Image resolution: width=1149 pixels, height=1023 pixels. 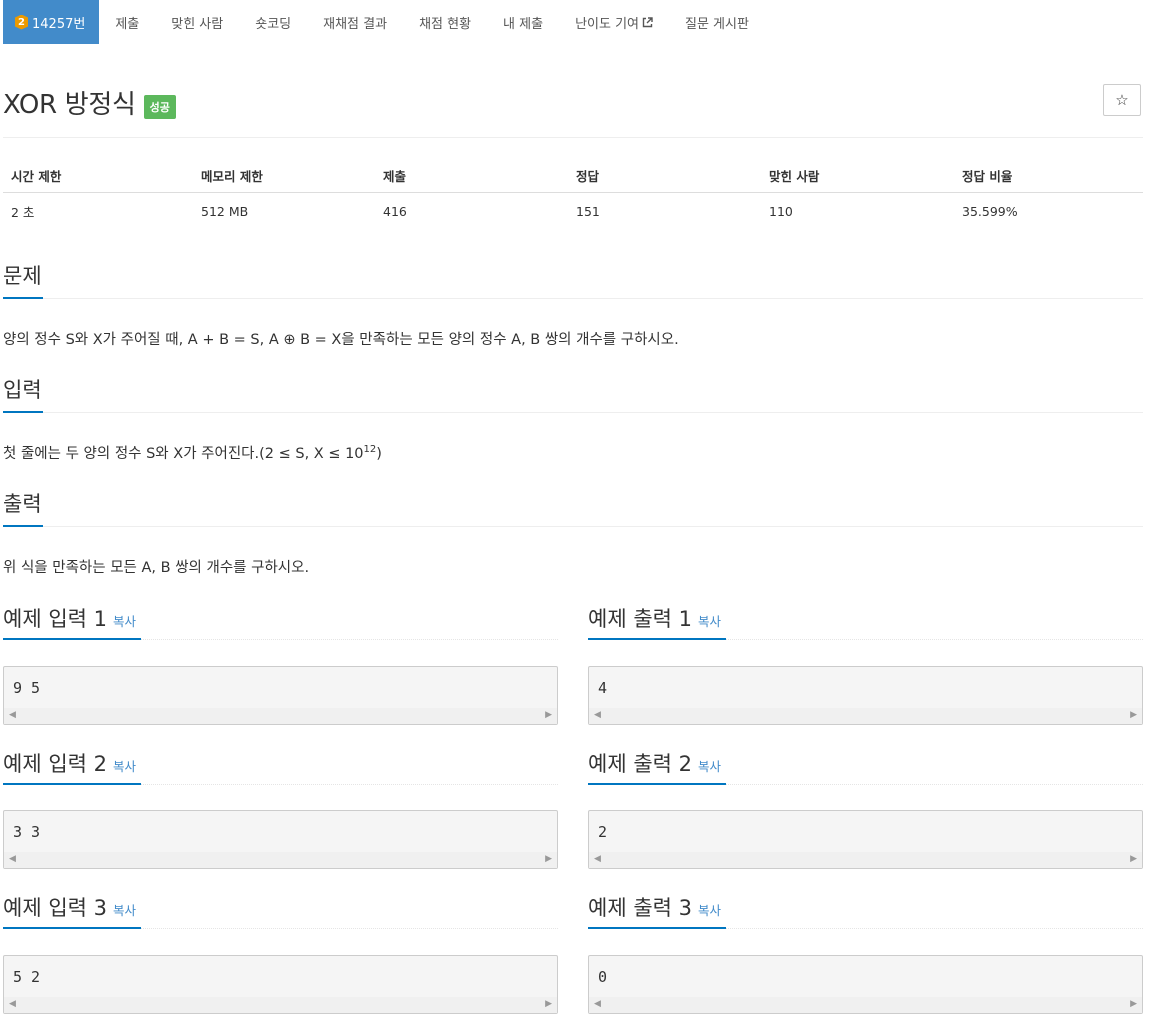 What do you see at coordinates (588, 211) in the screenshot?
I see `accepted-value: 151` at bounding box center [588, 211].